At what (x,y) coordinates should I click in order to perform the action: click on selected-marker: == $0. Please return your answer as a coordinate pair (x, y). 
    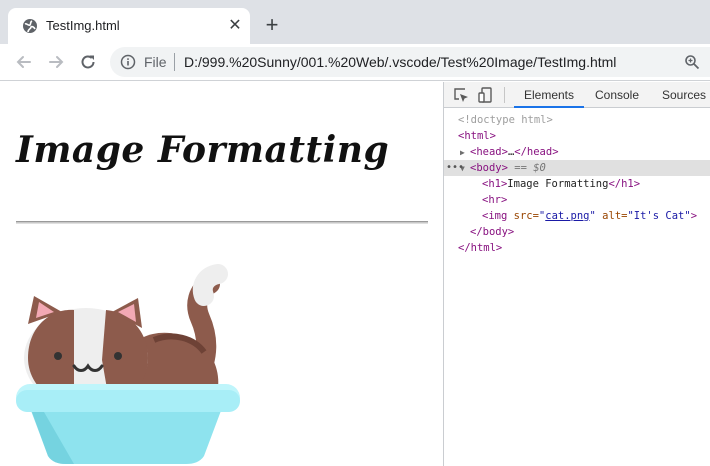
    Looking at the image, I should click on (530, 168).